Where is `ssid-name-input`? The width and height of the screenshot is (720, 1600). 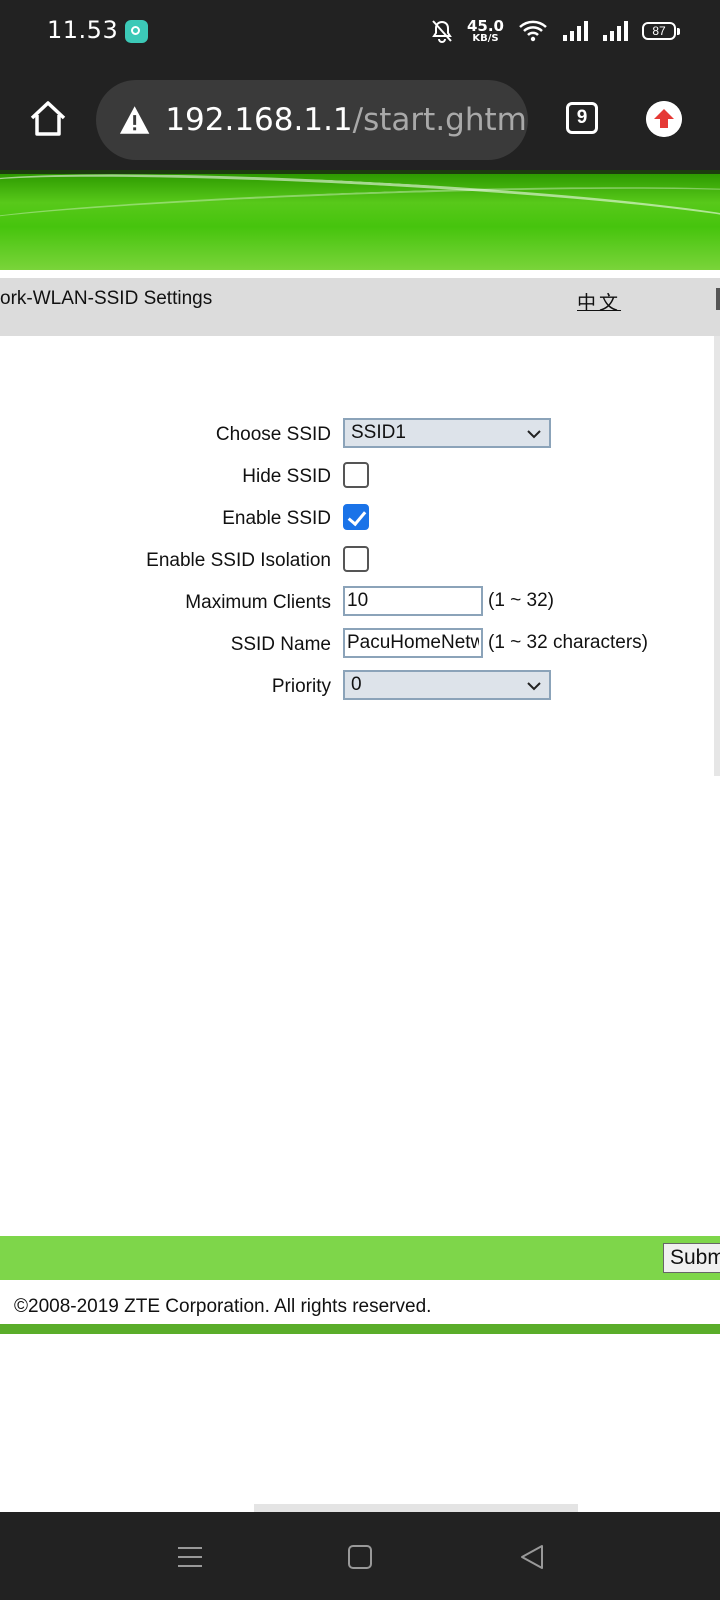 ssid-name-input is located at coordinates (413, 643).